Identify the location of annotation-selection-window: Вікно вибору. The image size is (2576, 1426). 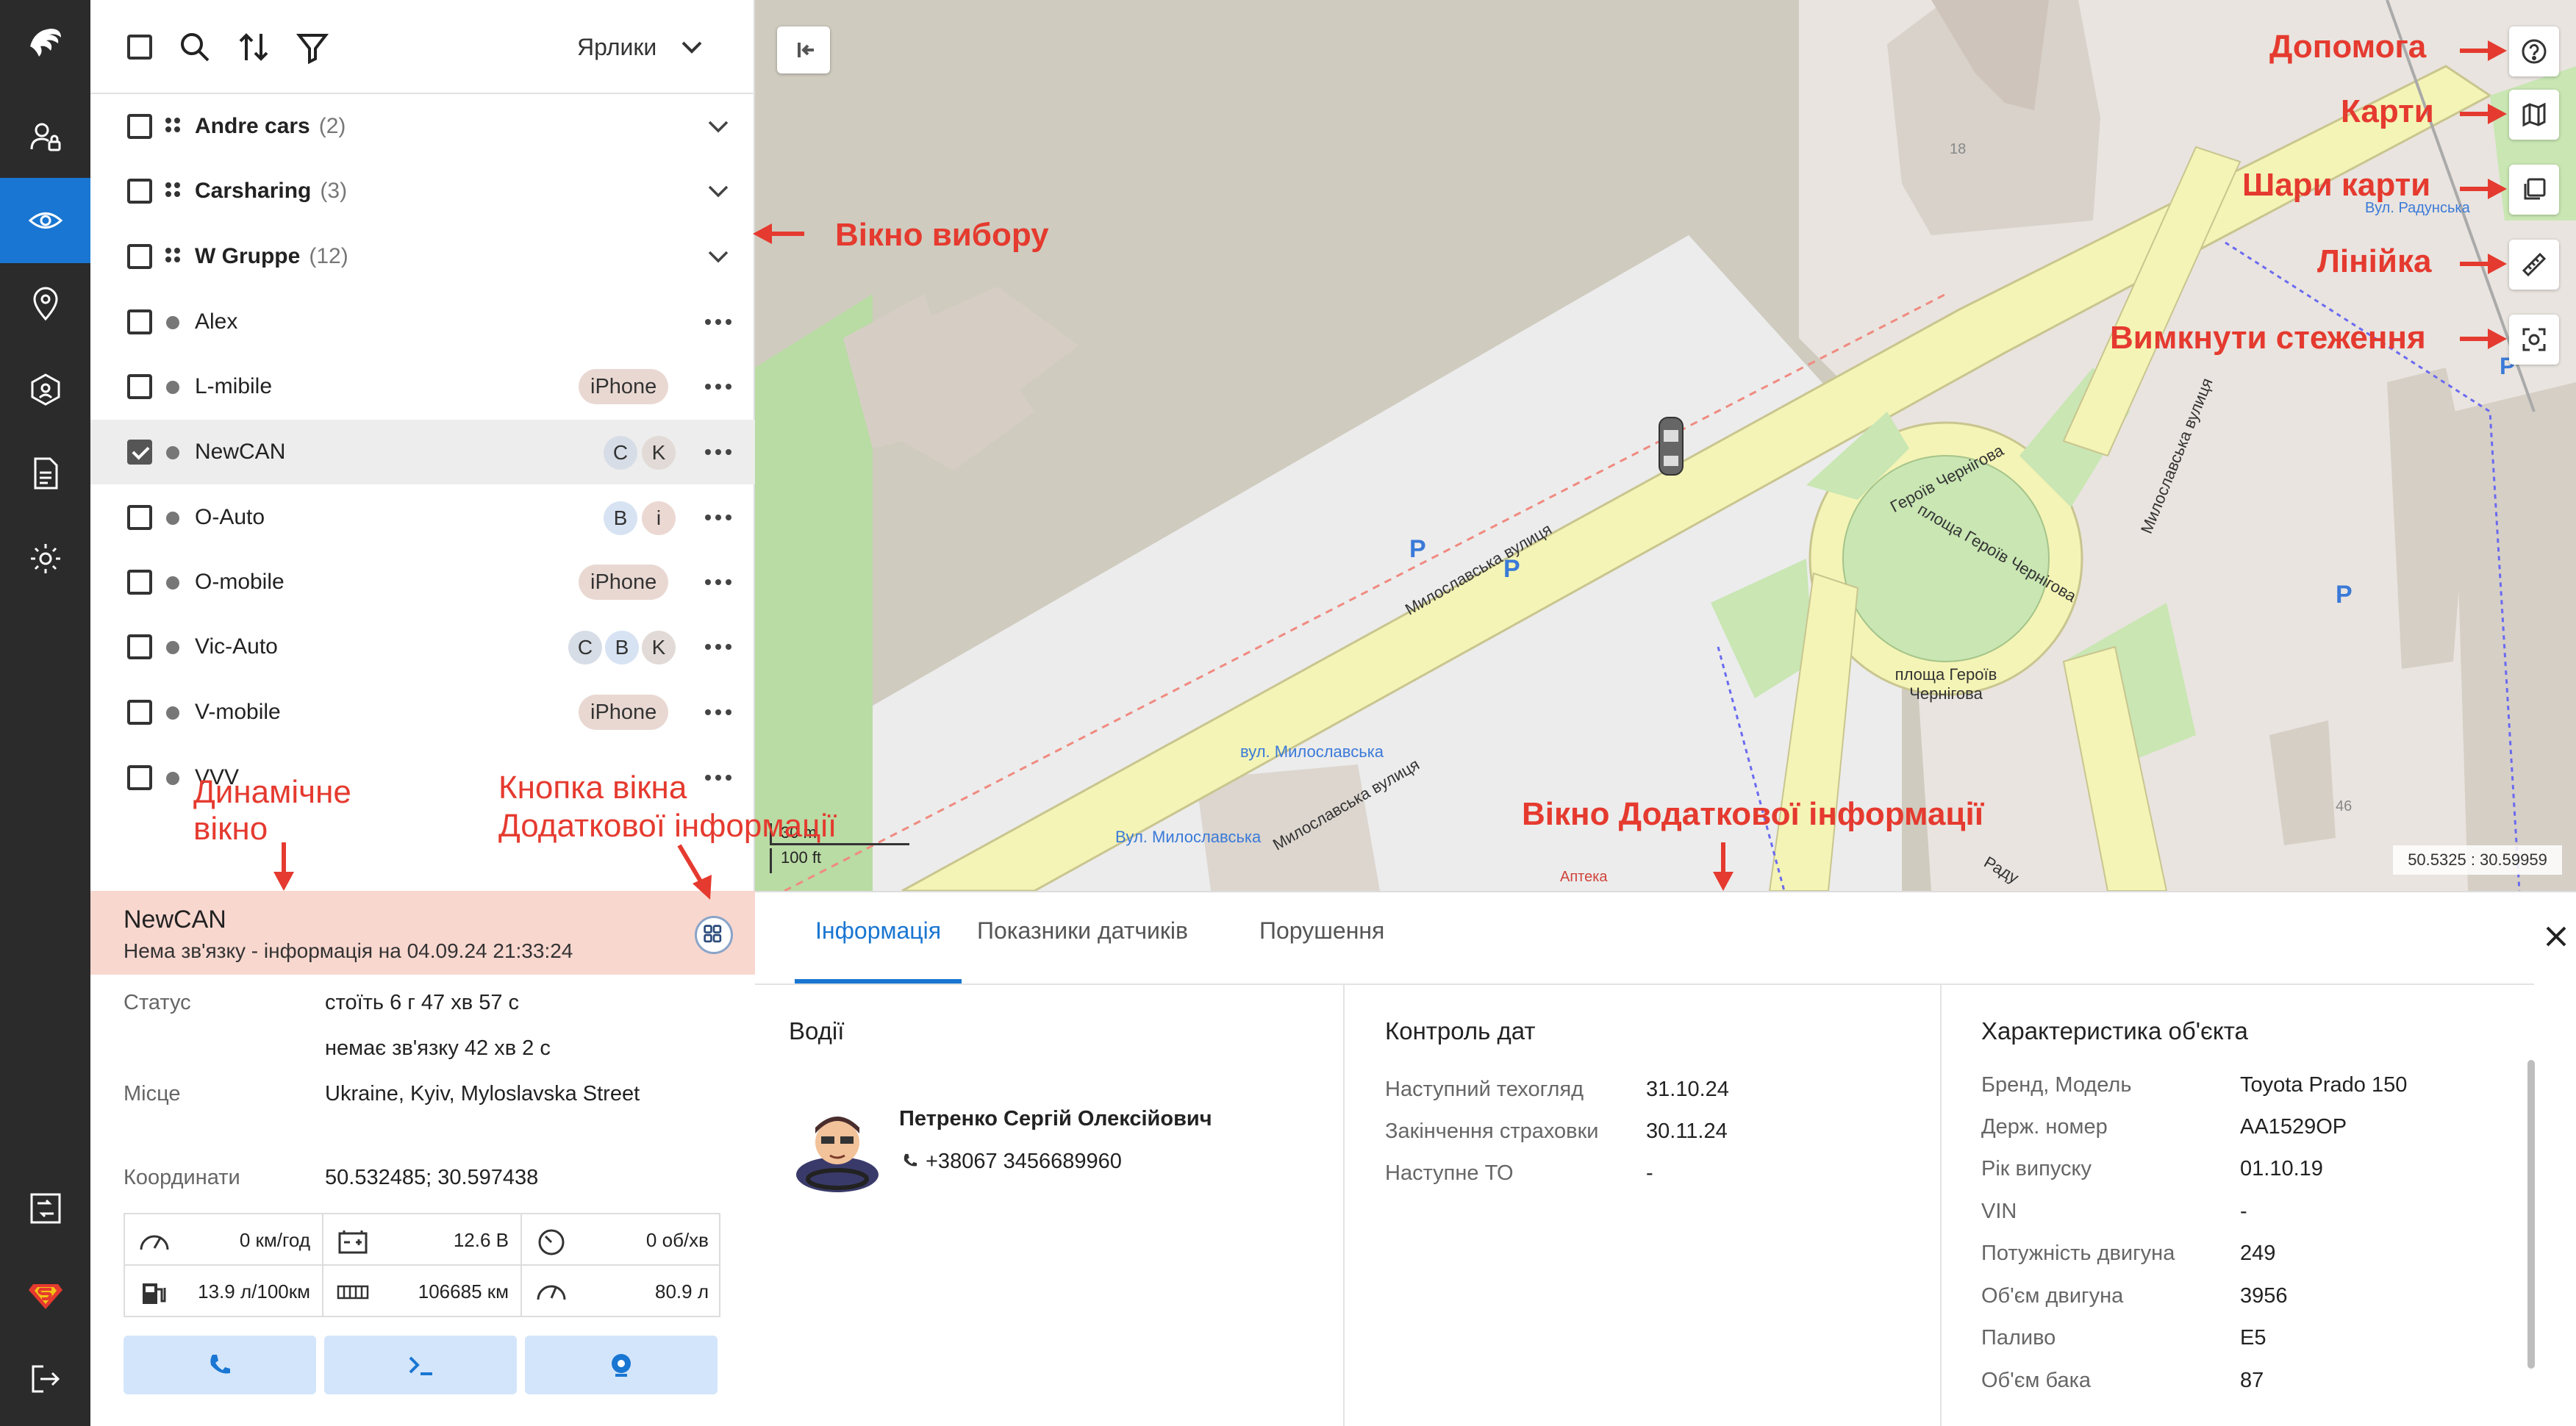
(942, 235).